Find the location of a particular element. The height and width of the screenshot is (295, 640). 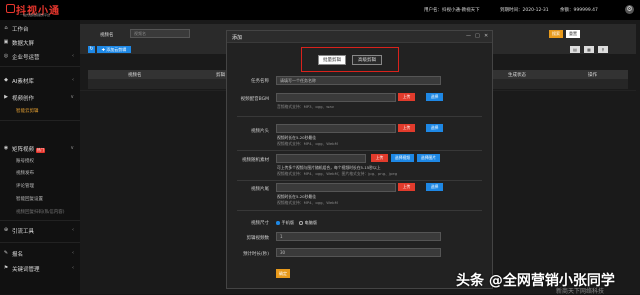

sidebar-item-label: 工作台 is located at coordinates (20, 30).